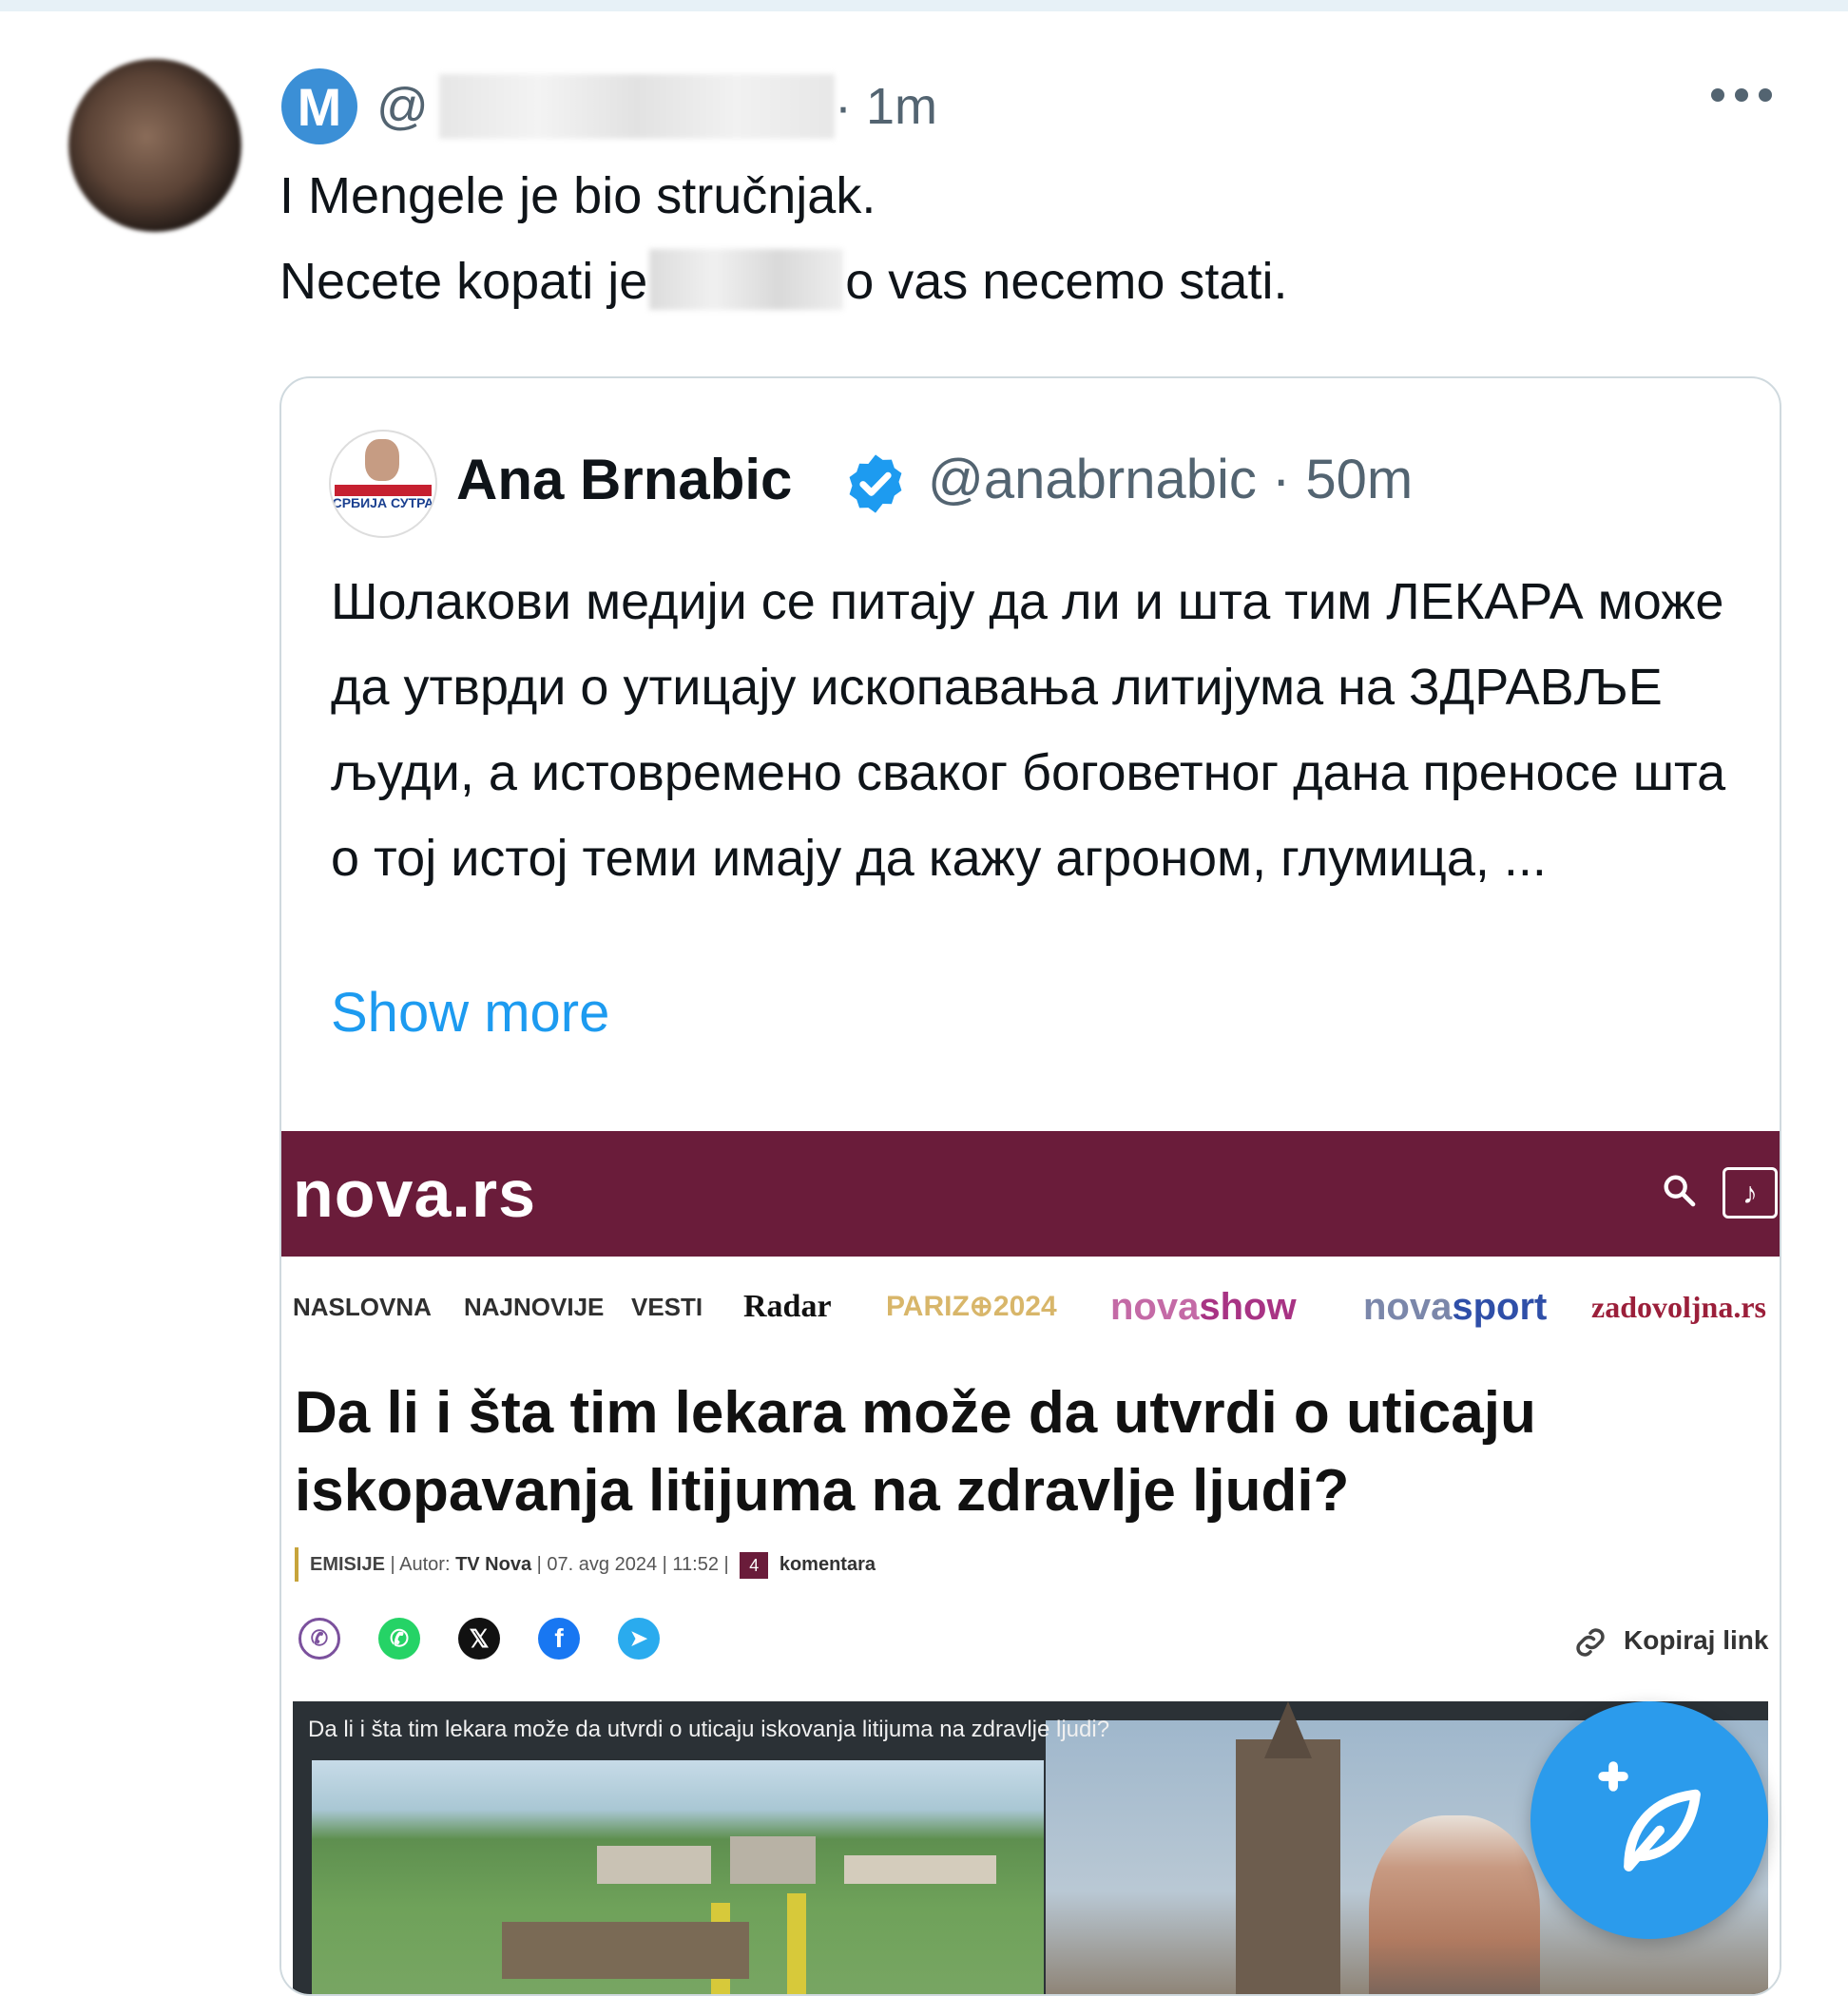  Describe the element at coordinates (1288, 1847) in the screenshot. I see `church-tower` at that location.